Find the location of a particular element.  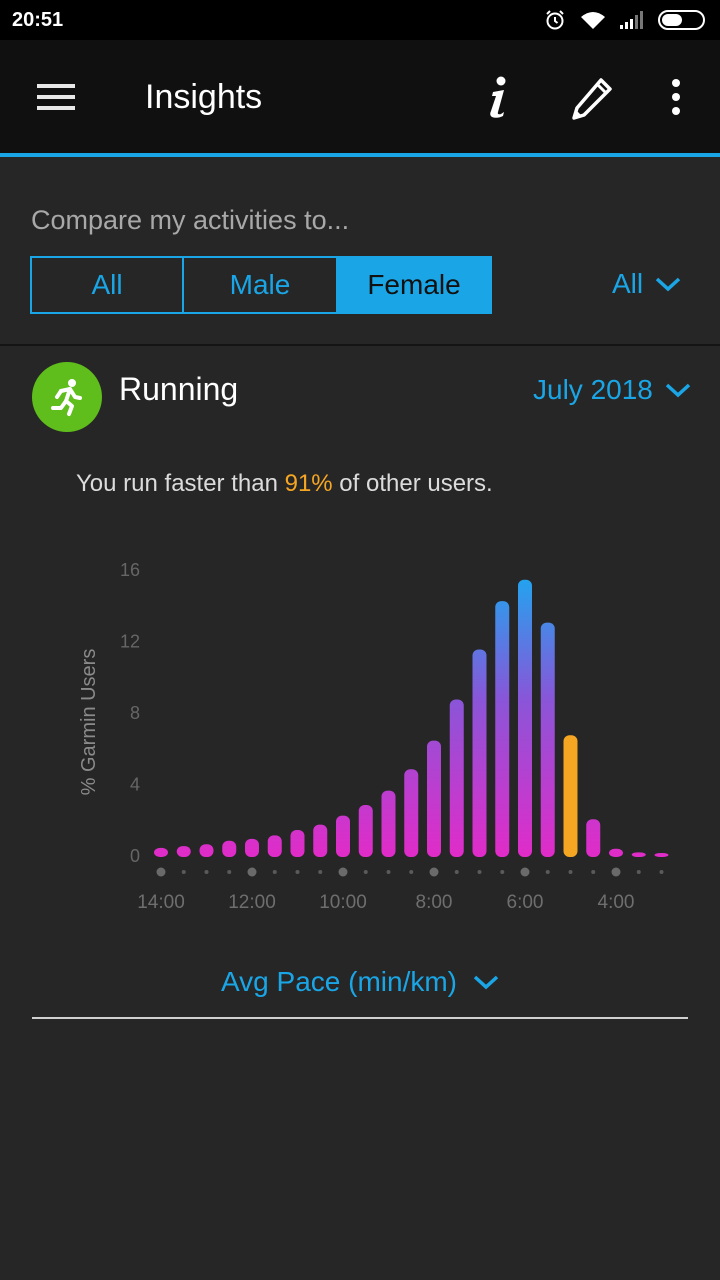

wifi-icon is located at coordinates (593, 20).